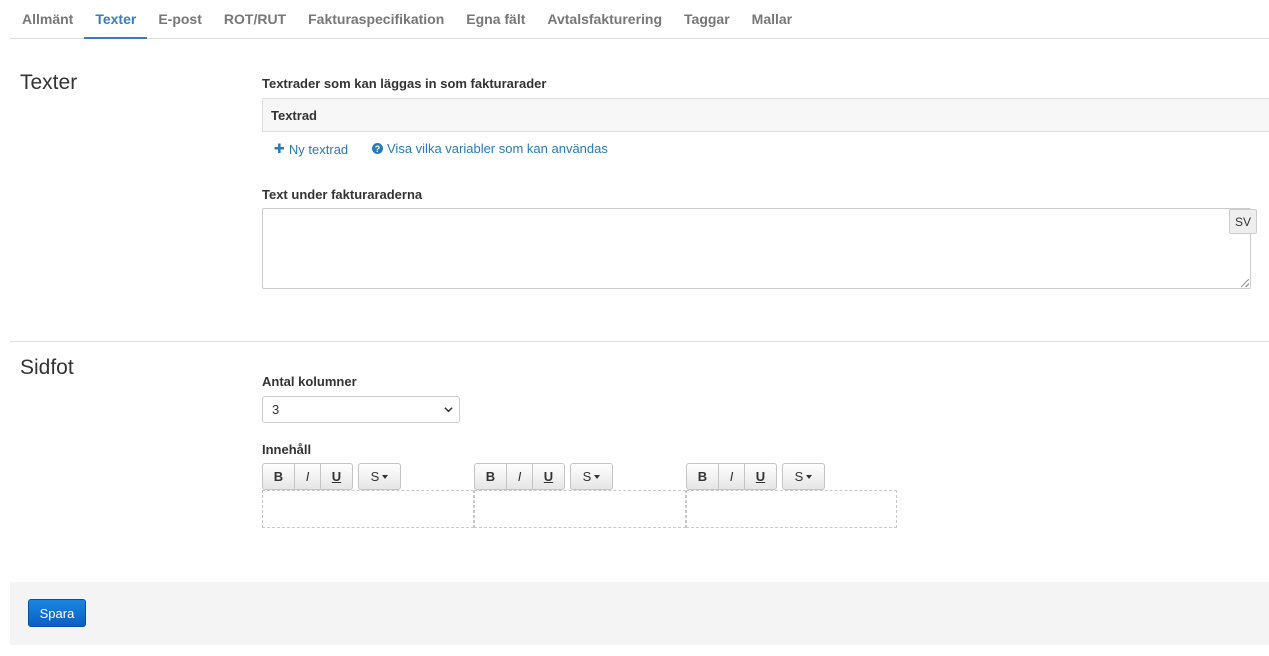  Describe the element at coordinates (294, 115) in the screenshot. I see `textrad-column-header: Textrad` at that location.